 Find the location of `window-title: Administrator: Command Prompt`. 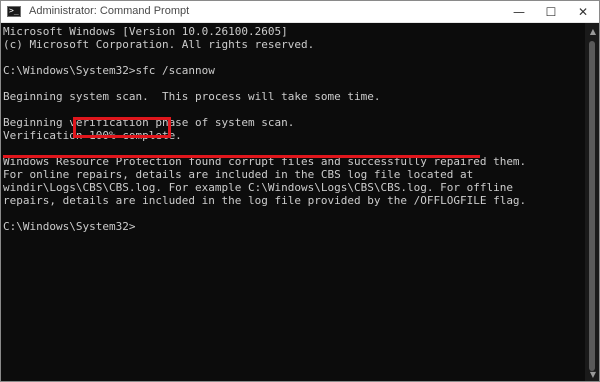

window-title: Administrator: Command Prompt is located at coordinates (109, 11).